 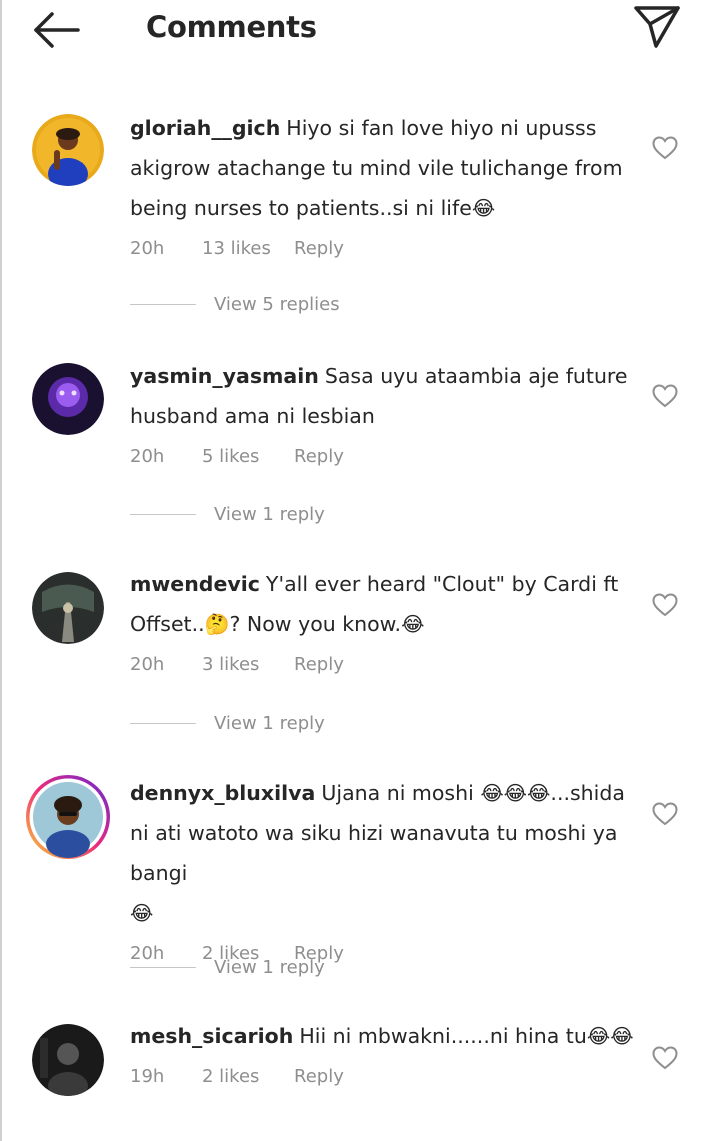 What do you see at coordinates (360, 30) in the screenshot?
I see `header: Comments` at bounding box center [360, 30].